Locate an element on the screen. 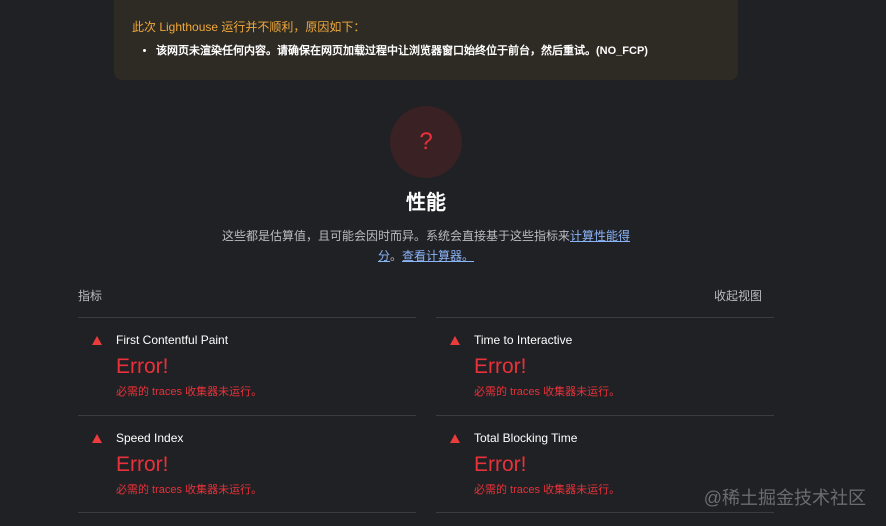 The image size is (886, 526). metrics-label: 指标 is located at coordinates (90, 296).